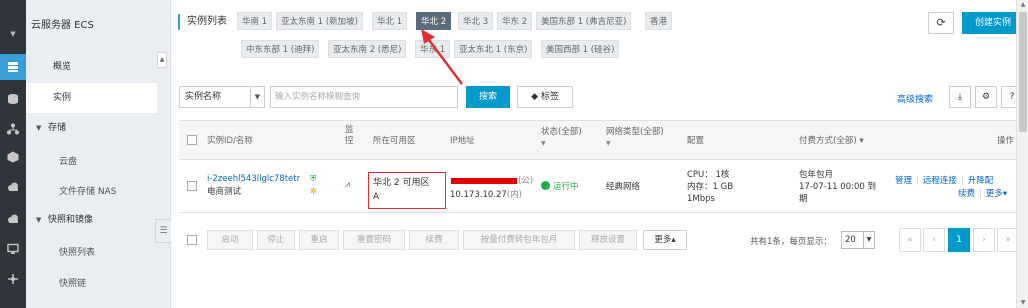 This screenshot has height=308, width=1028. I want to click on first-page-button: «, so click(910, 240).